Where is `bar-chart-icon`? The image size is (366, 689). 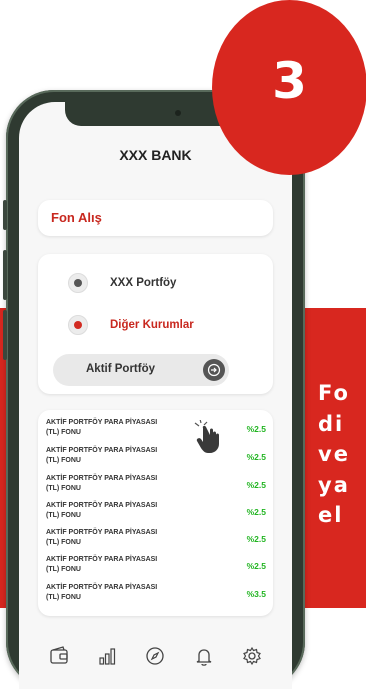
bar-chart-icon is located at coordinates (107, 656).